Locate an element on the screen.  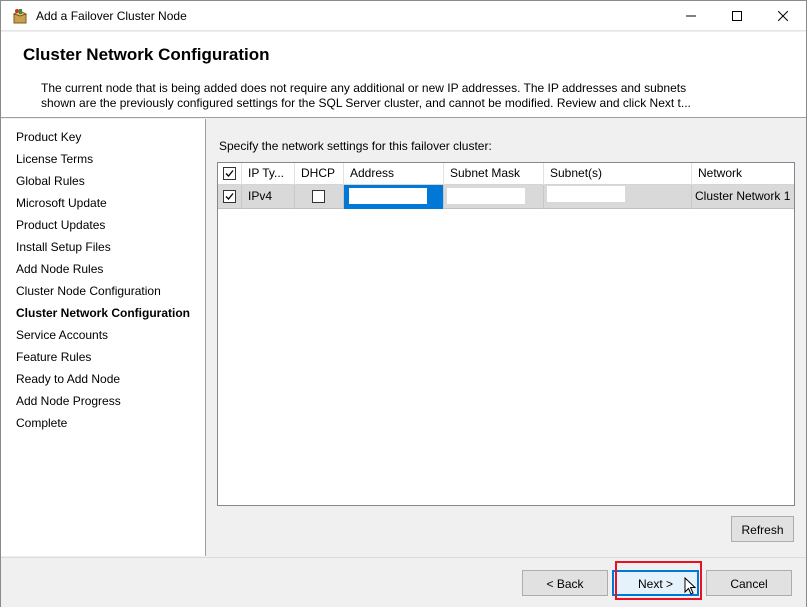
close-icon is located at coordinates (783, 16).